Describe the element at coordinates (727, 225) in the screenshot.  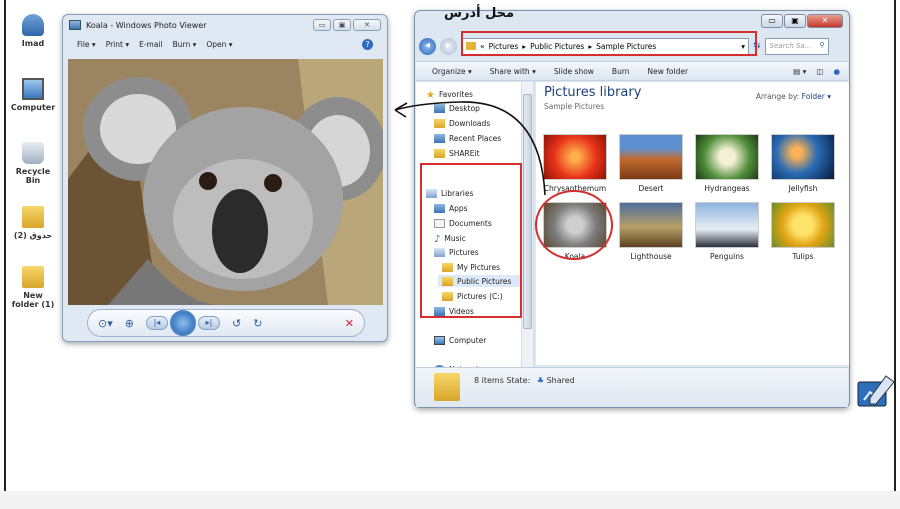
I see `penguins-image` at that location.